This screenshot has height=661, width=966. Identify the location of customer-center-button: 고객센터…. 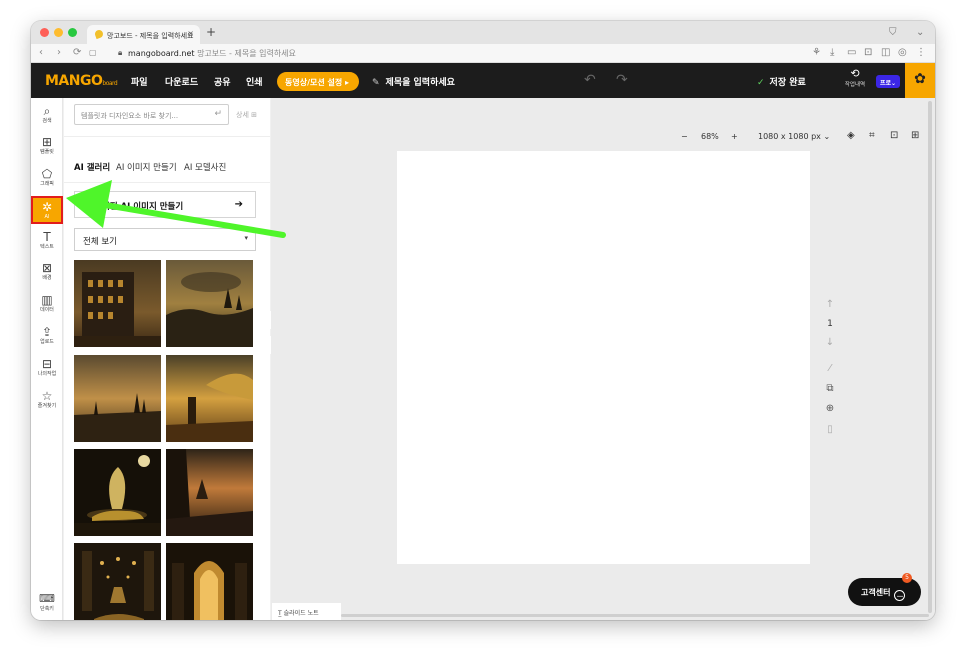
(884, 592).